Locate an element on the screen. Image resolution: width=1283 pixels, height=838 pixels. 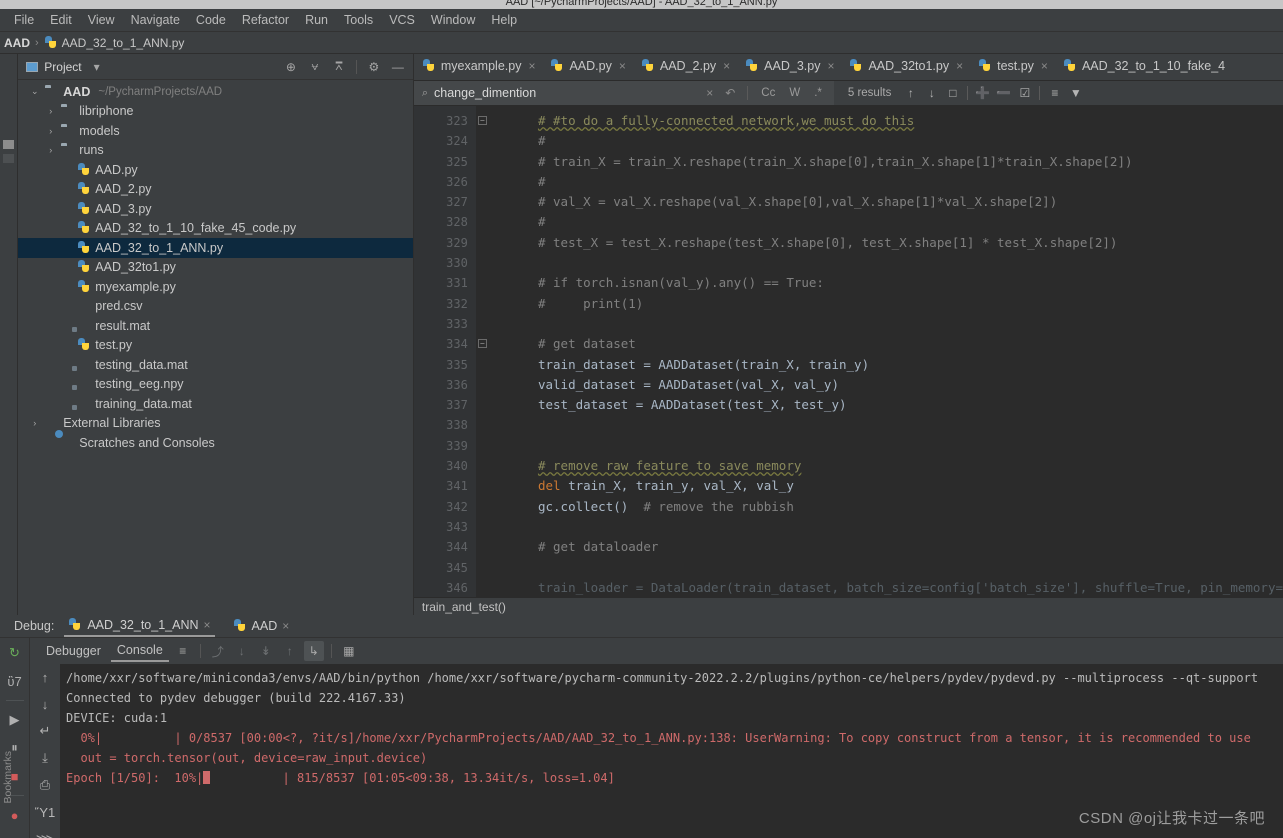
code-line: # remove raw feature to save memory is located at coordinates (895, 466).